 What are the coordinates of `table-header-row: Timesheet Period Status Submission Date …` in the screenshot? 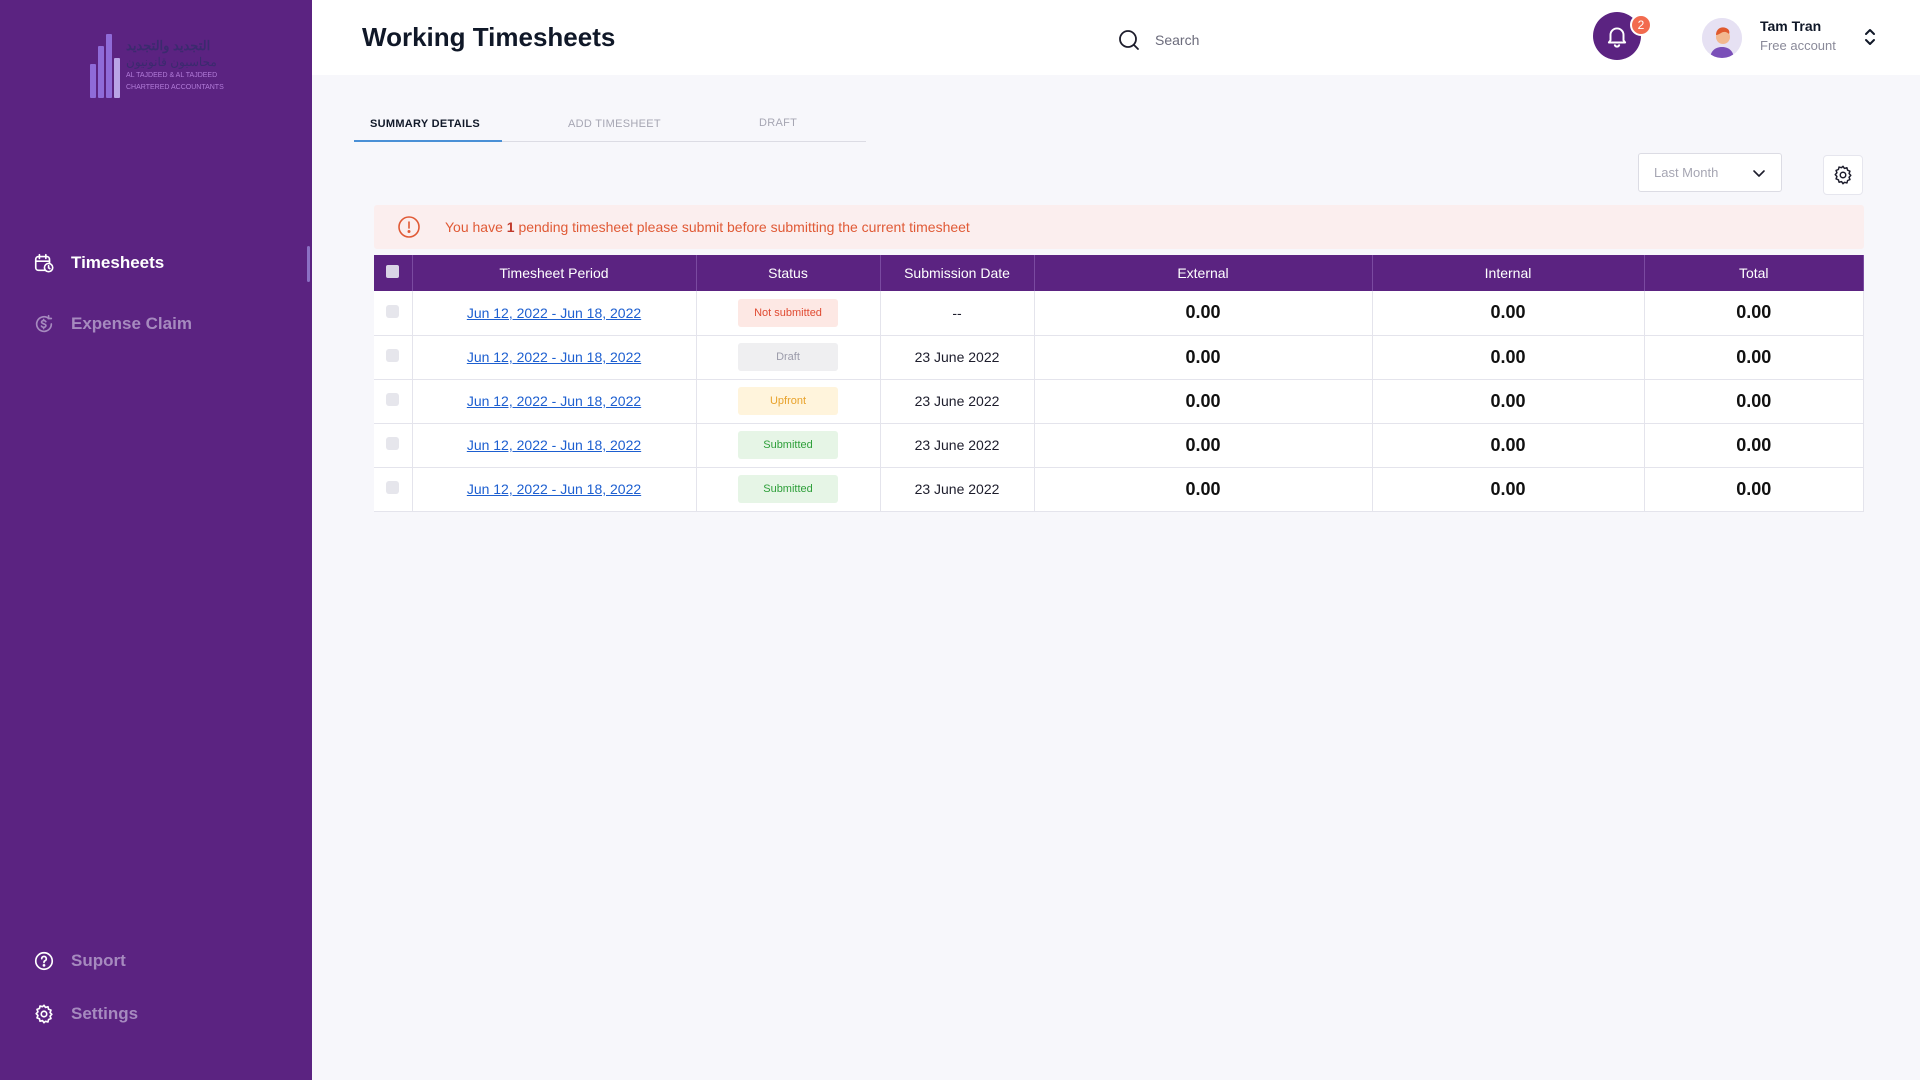 It's located at (1119, 273).